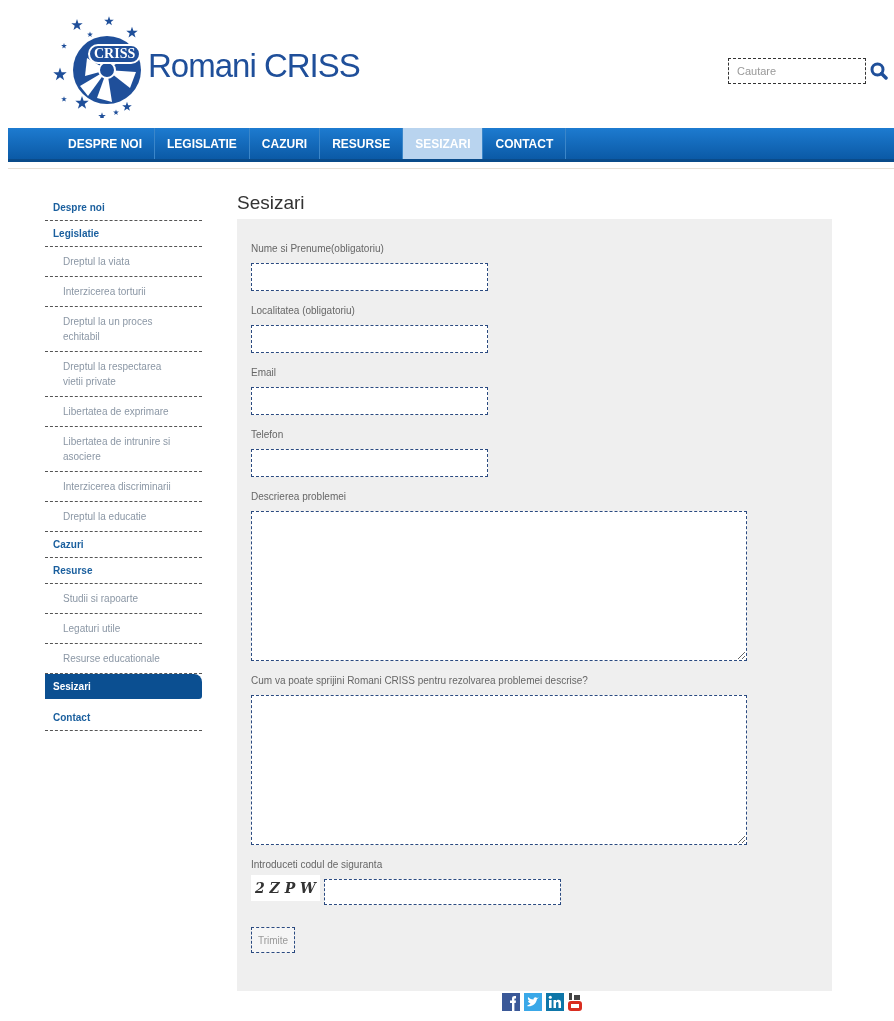 Image resolution: width=894 pixels, height=1021 pixels. Describe the element at coordinates (123, 234) in the screenshot. I see `sidebar-item: Legislatie` at that location.